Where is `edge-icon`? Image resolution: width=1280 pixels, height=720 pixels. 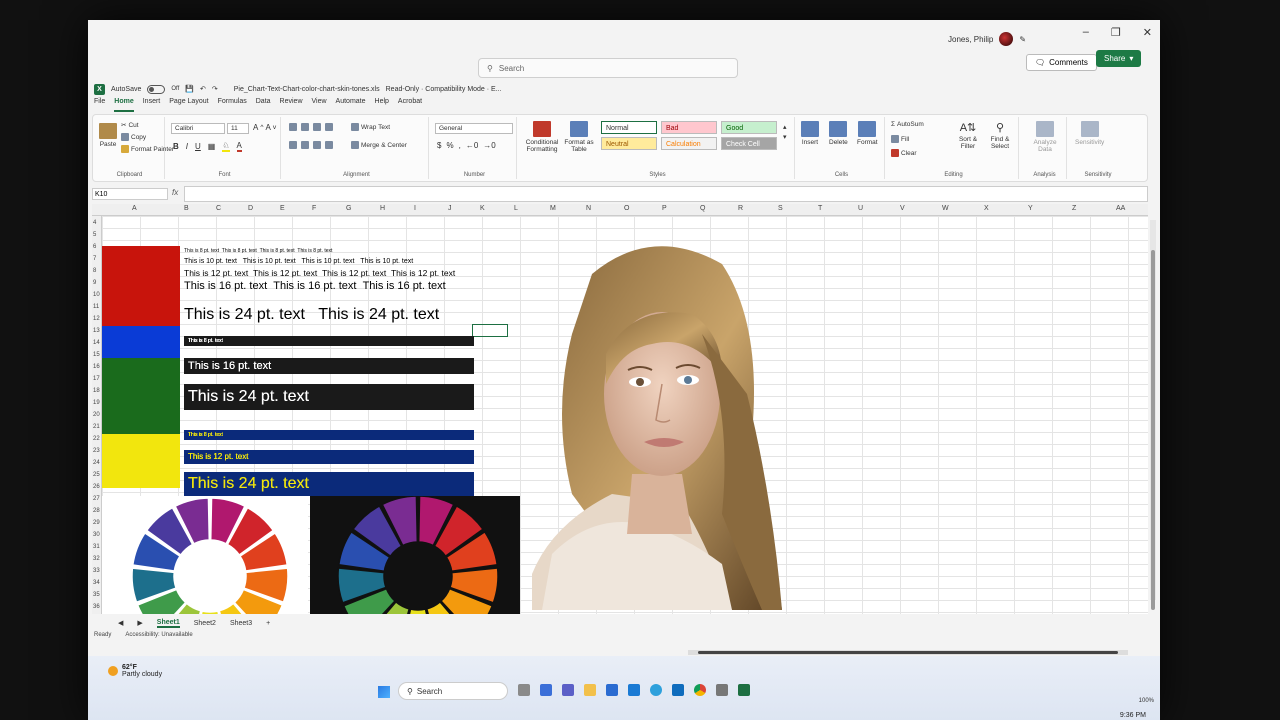
edge-icon is located at coordinates (656, 690).